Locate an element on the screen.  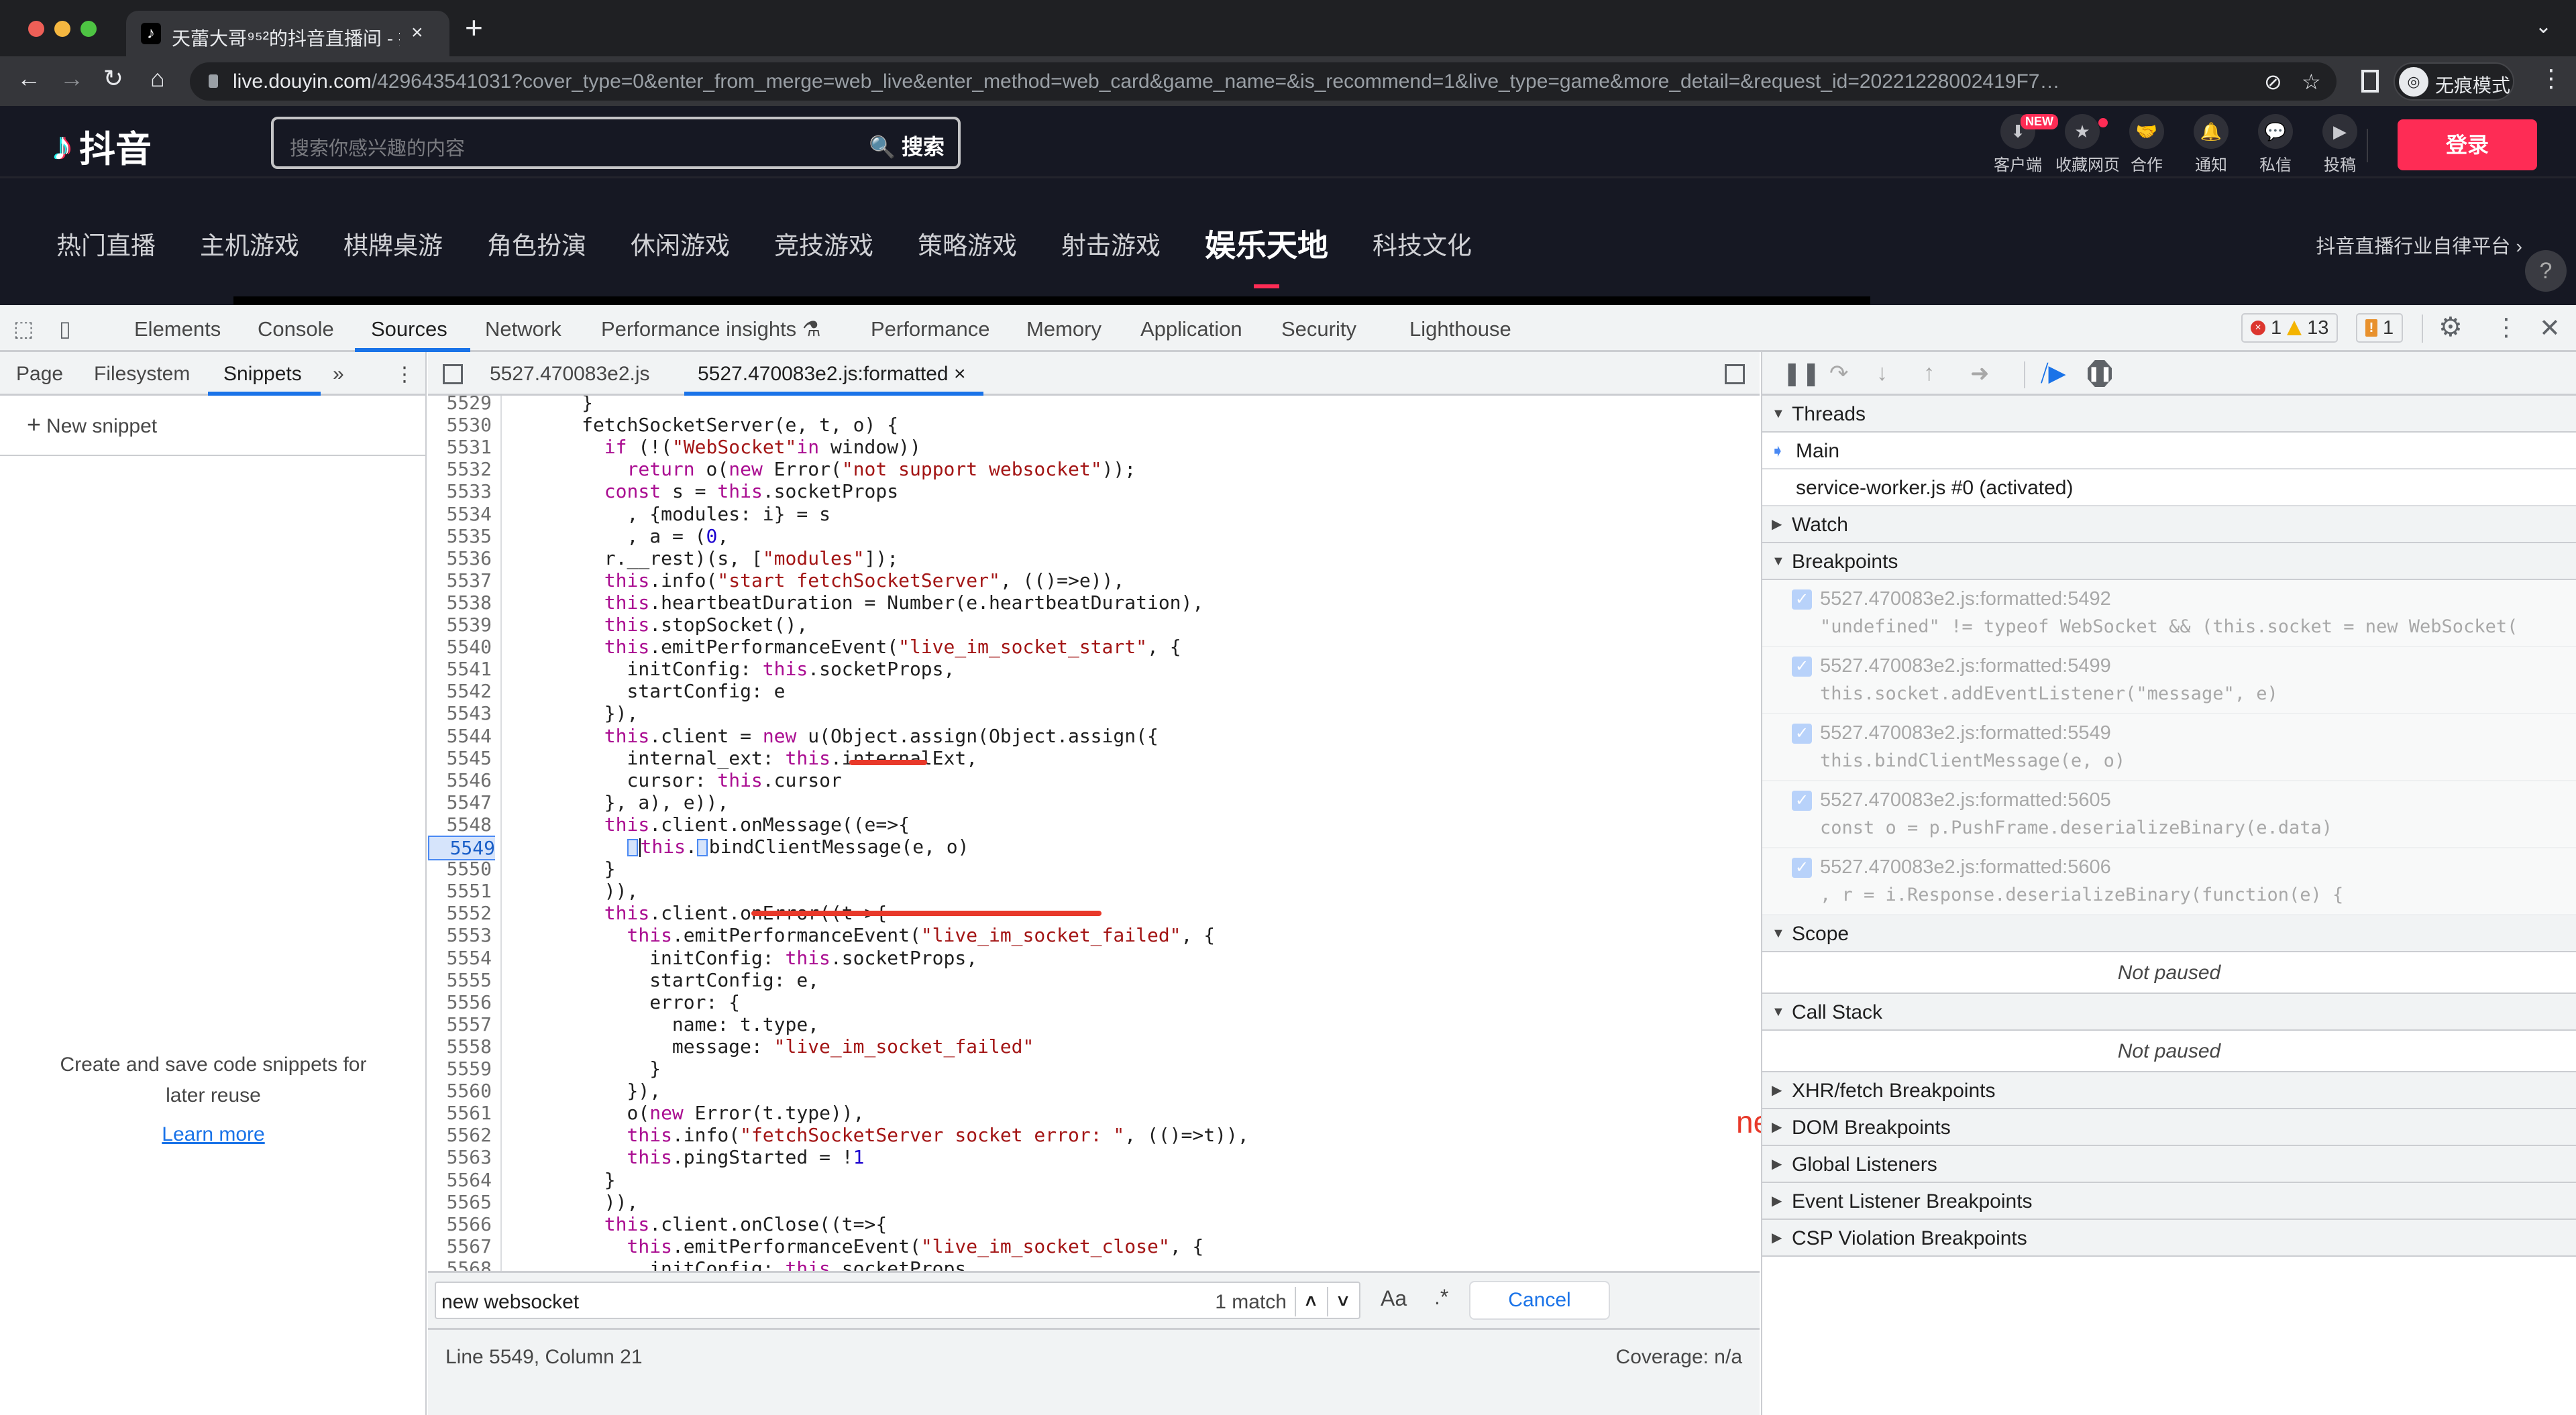
section-header-csp-violation-breakpoints: ▶ CSP Violation Breakpoints is located at coordinates (2169, 1238).